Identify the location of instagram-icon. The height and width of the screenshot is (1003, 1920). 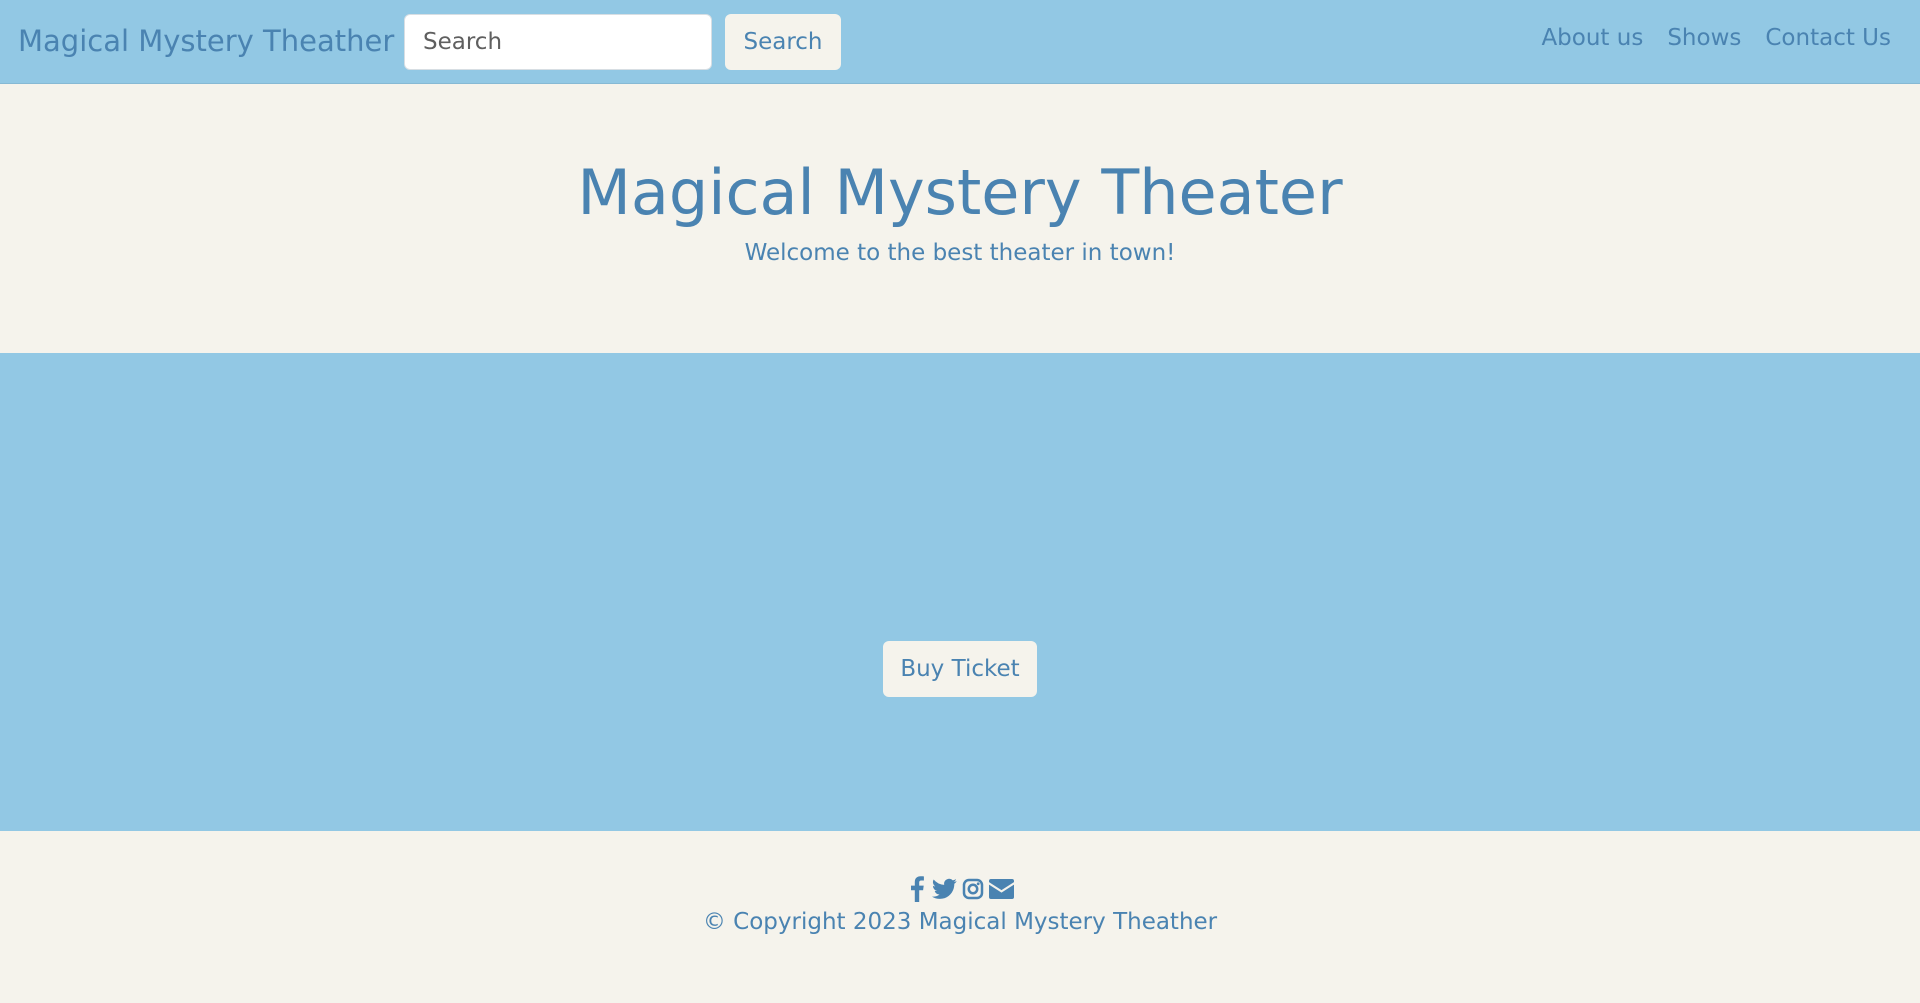
(973, 889).